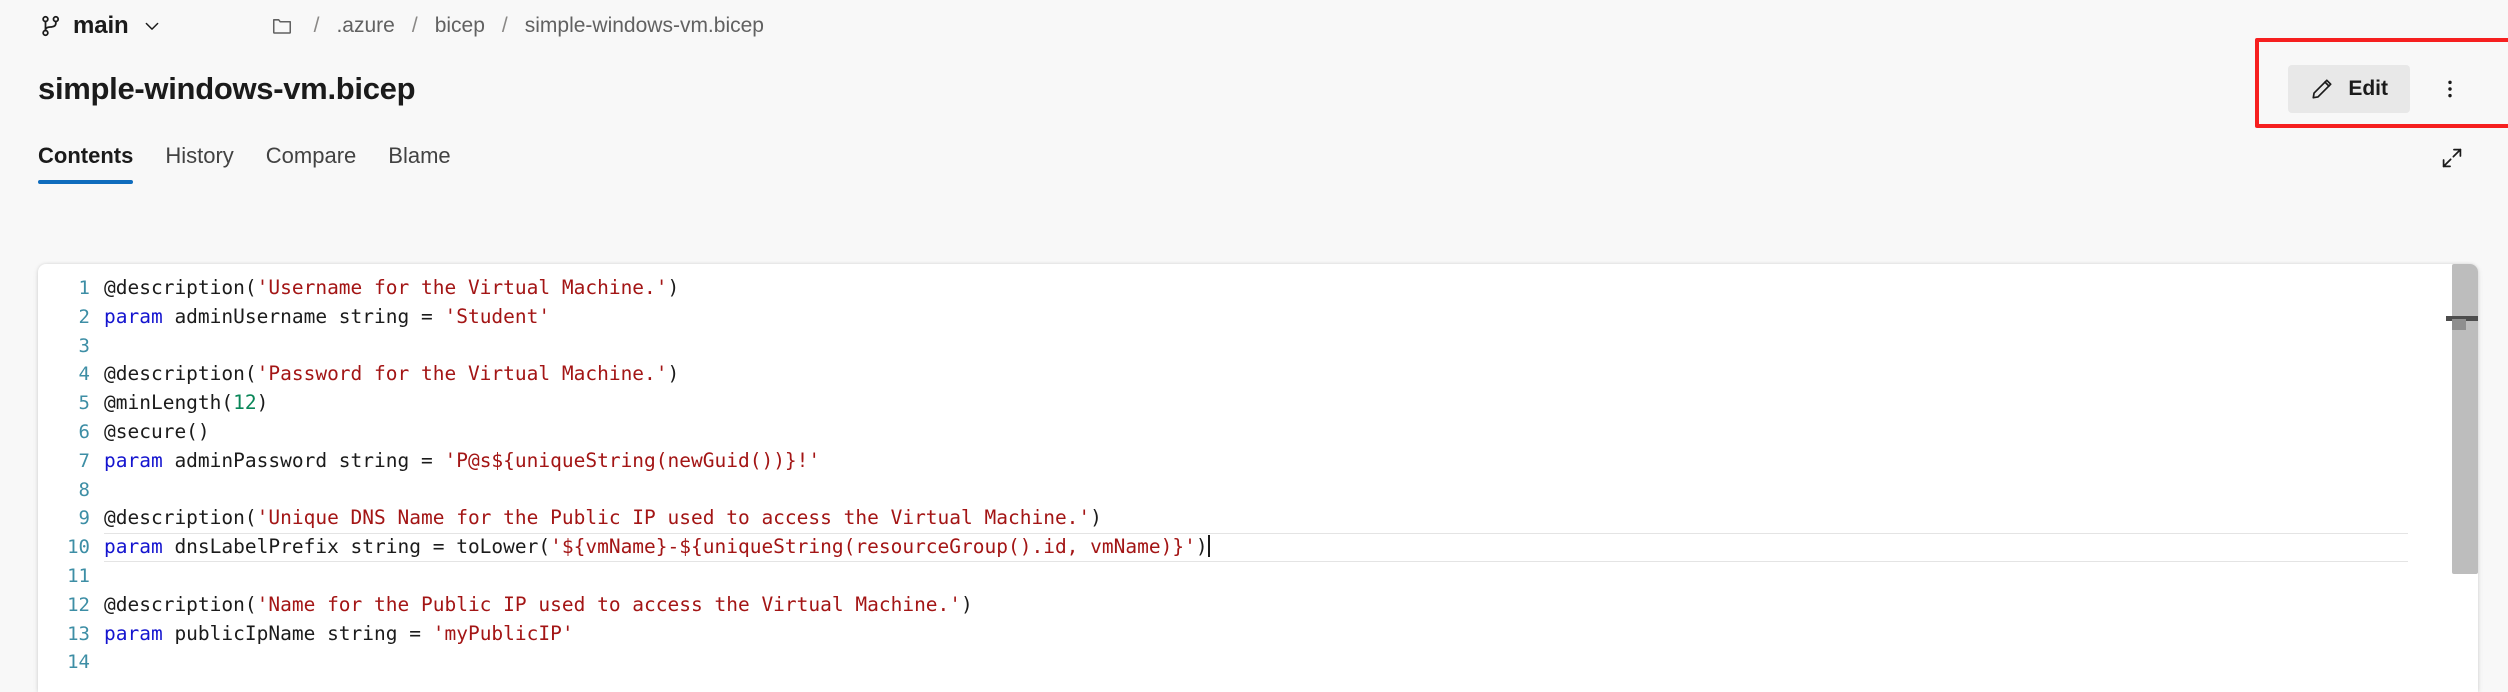 The height and width of the screenshot is (692, 2508). Describe the element at coordinates (365, 26) in the screenshot. I see `breadcrumb-item-azure: .azure` at that location.